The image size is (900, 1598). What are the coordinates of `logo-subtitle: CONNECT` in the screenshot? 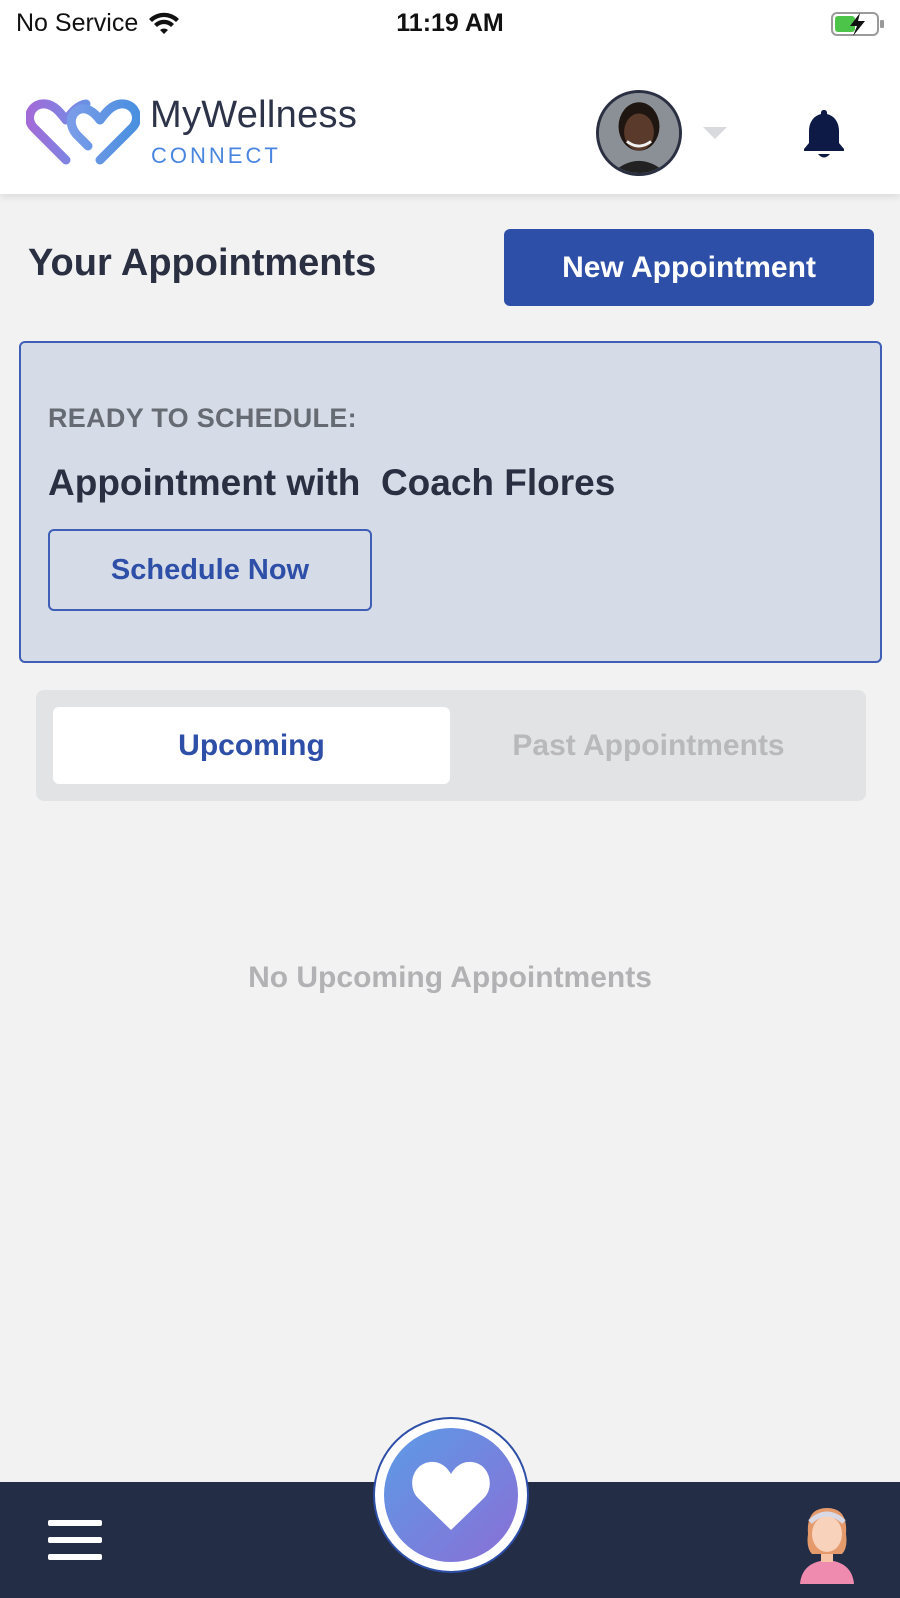 It's located at (216, 155).